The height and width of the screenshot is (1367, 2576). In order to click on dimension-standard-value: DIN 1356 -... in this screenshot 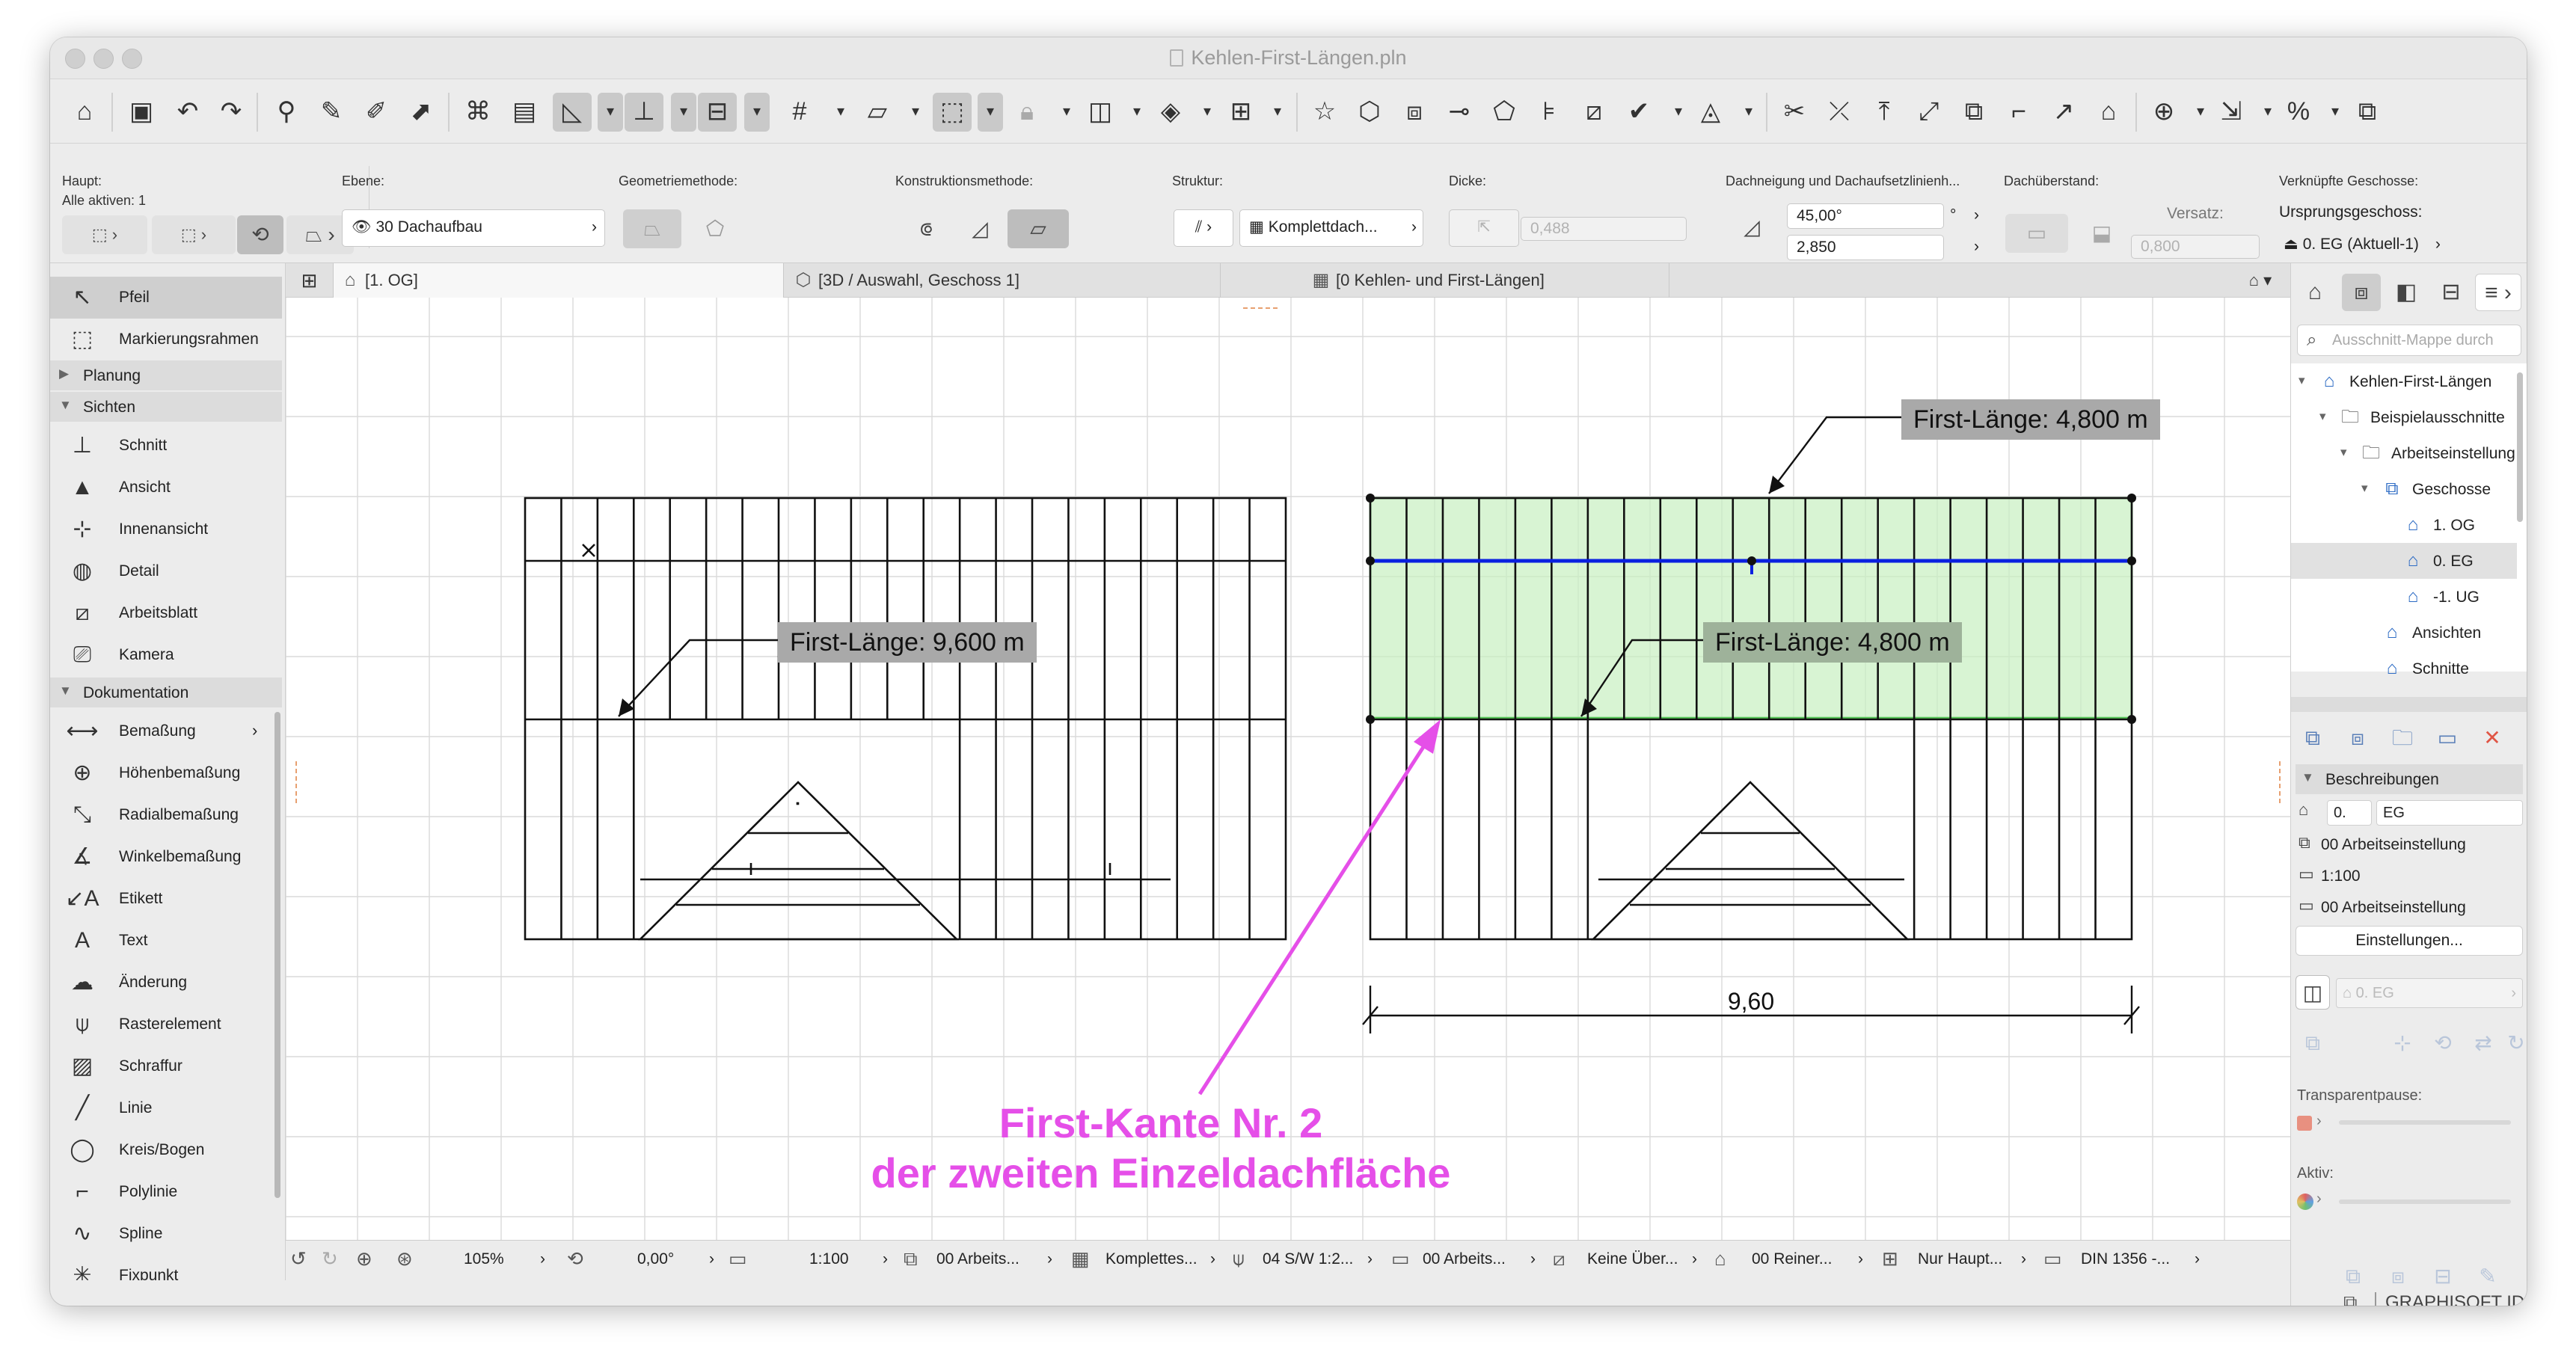, I will do `click(2125, 1259)`.